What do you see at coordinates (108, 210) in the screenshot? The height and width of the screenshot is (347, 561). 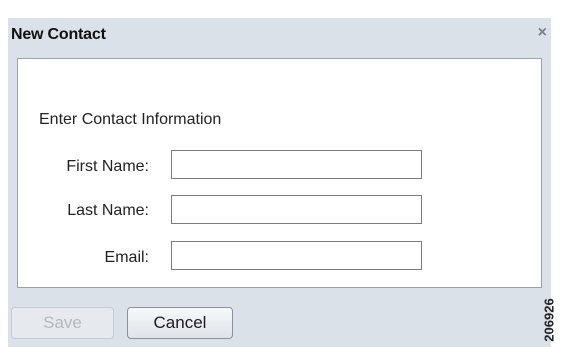 I see `last-name-label: Last Name:` at bounding box center [108, 210].